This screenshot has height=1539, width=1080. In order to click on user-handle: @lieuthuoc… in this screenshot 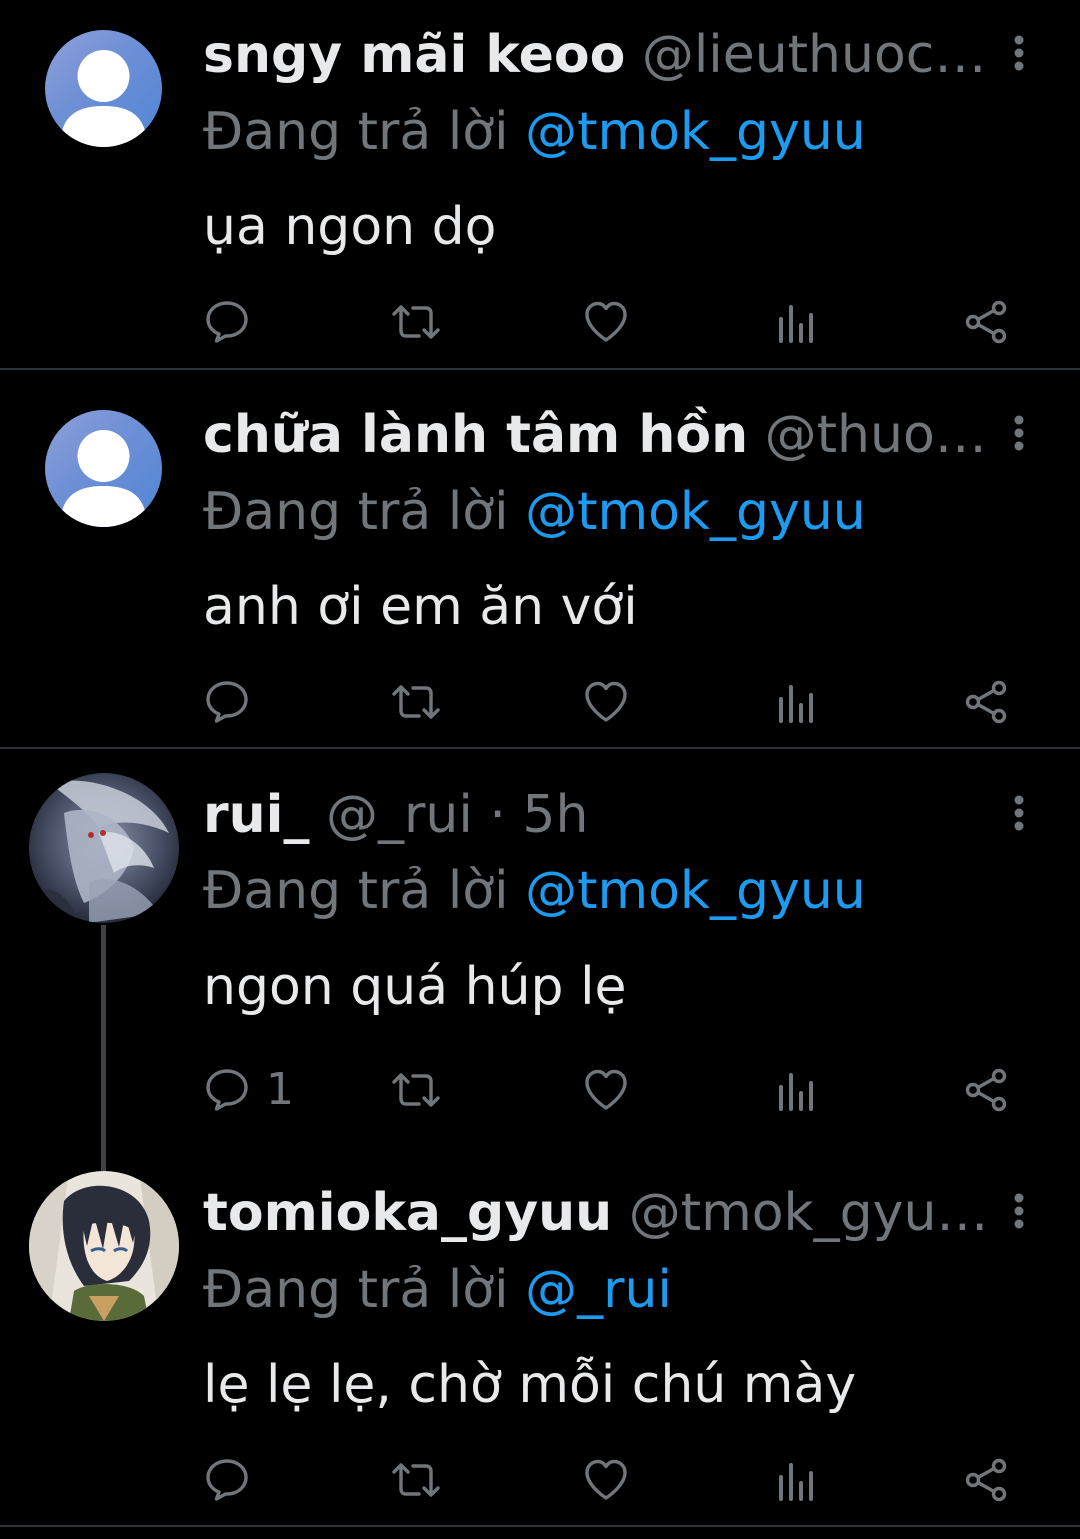, I will do `click(814, 55)`.